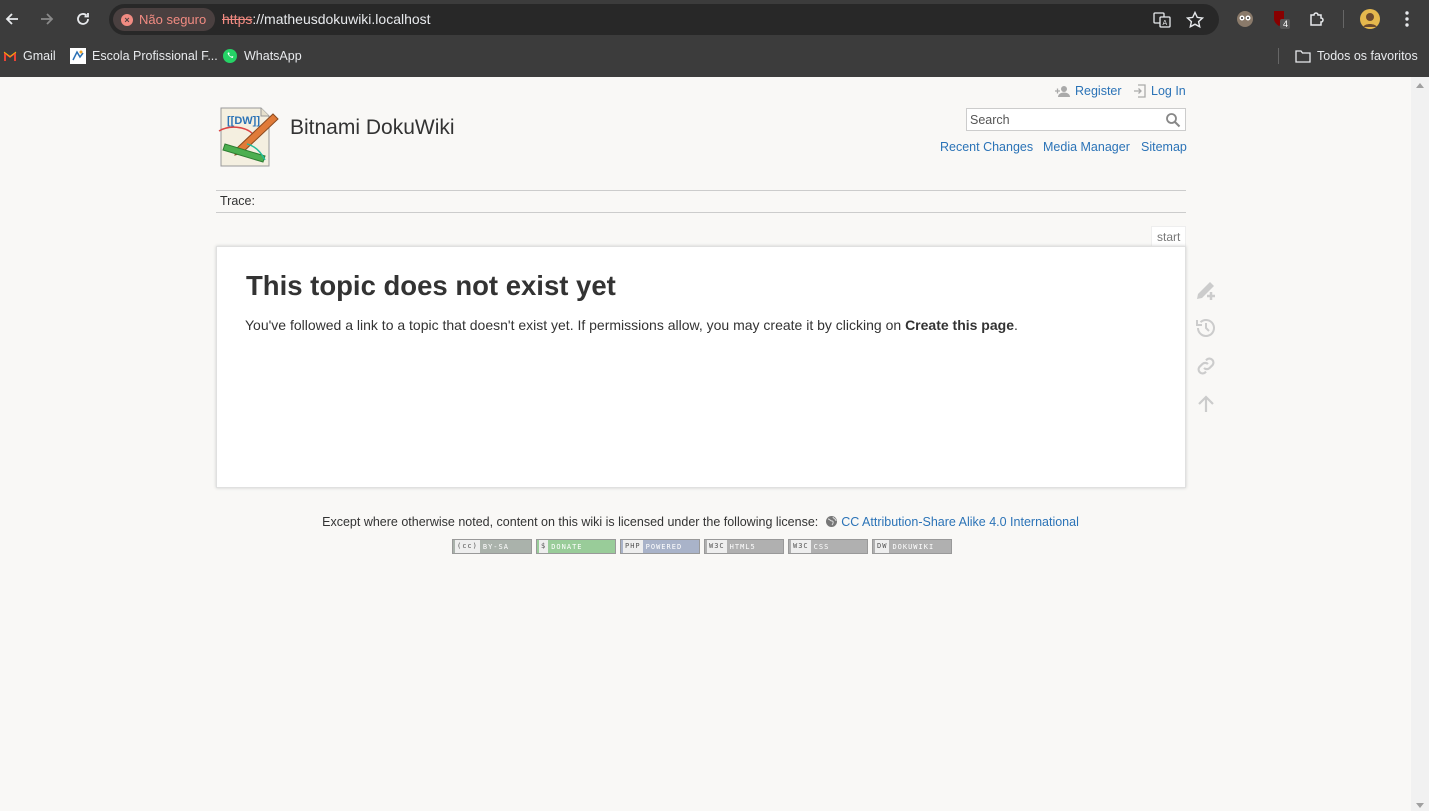  Describe the element at coordinates (1168, 91) in the screenshot. I see `login-label: Log In` at that location.